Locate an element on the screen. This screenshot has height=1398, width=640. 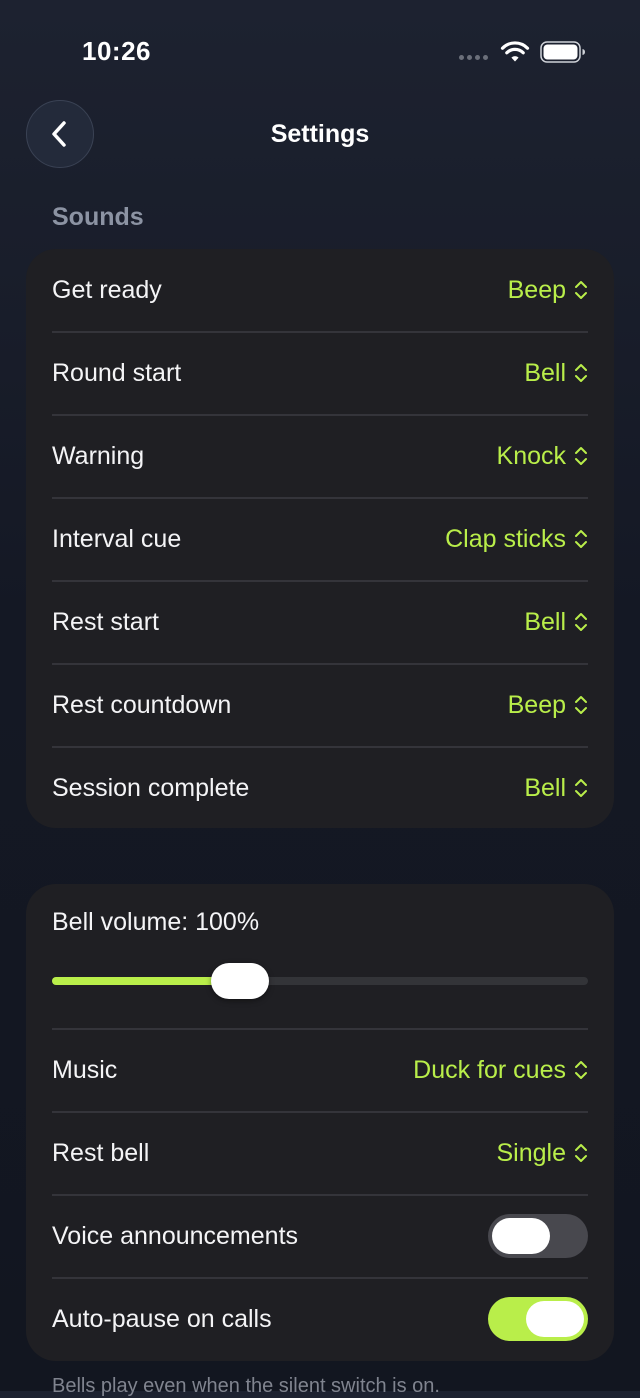
voice-announcements-row: Voice announcements is located at coordinates (320, 1235).